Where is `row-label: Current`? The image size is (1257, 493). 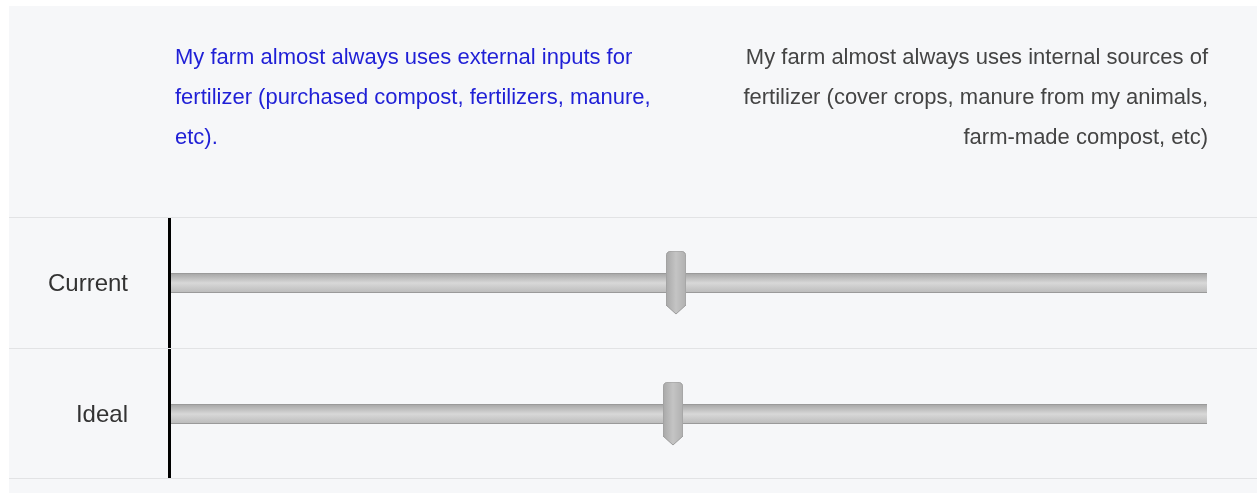 row-label: Current is located at coordinates (87, 283).